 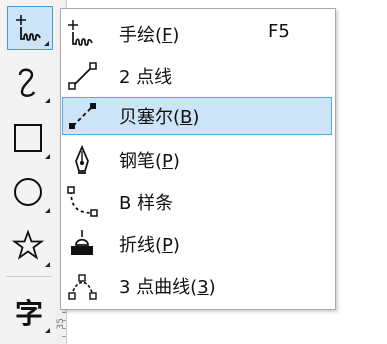 What do you see at coordinates (198, 75) in the screenshot?
I see `menu-item-two-point-line: 2 点线` at bounding box center [198, 75].